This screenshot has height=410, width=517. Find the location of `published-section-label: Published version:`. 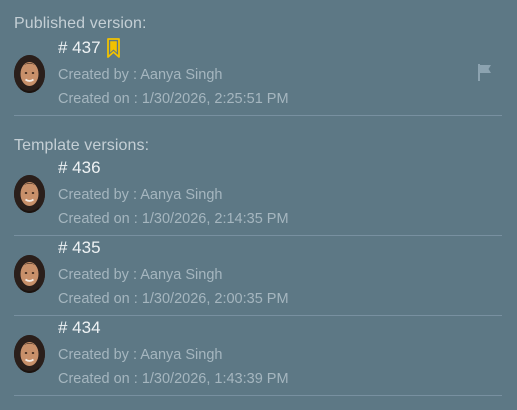

published-section-label: Published version: is located at coordinates (80, 23).